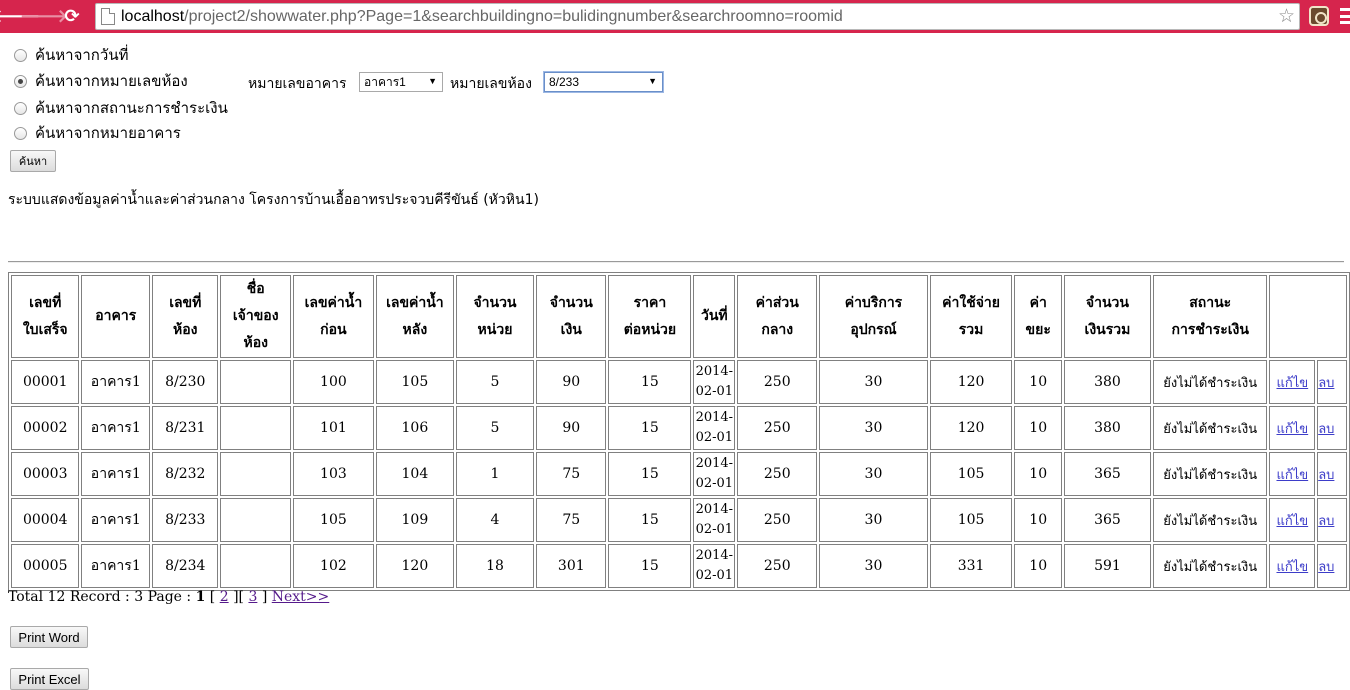  Describe the element at coordinates (495, 316) in the screenshot. I see `col-header: จำนวน หน่วย` at that location.